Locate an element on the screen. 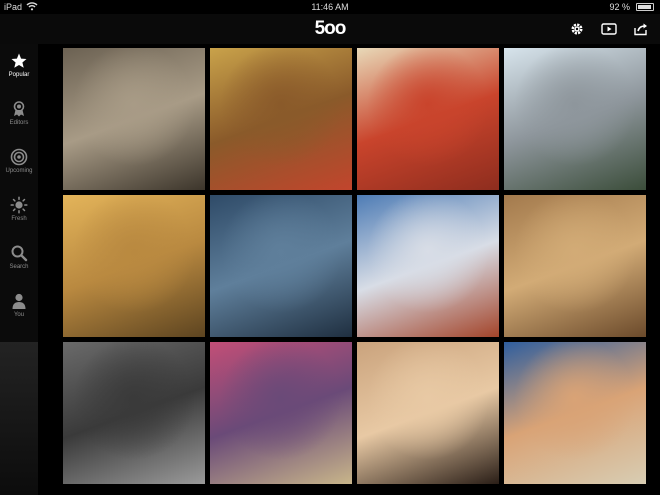 The image size is (660, 495). sidebar-item-fresh: Fresh is located at coordinates (19, 215).